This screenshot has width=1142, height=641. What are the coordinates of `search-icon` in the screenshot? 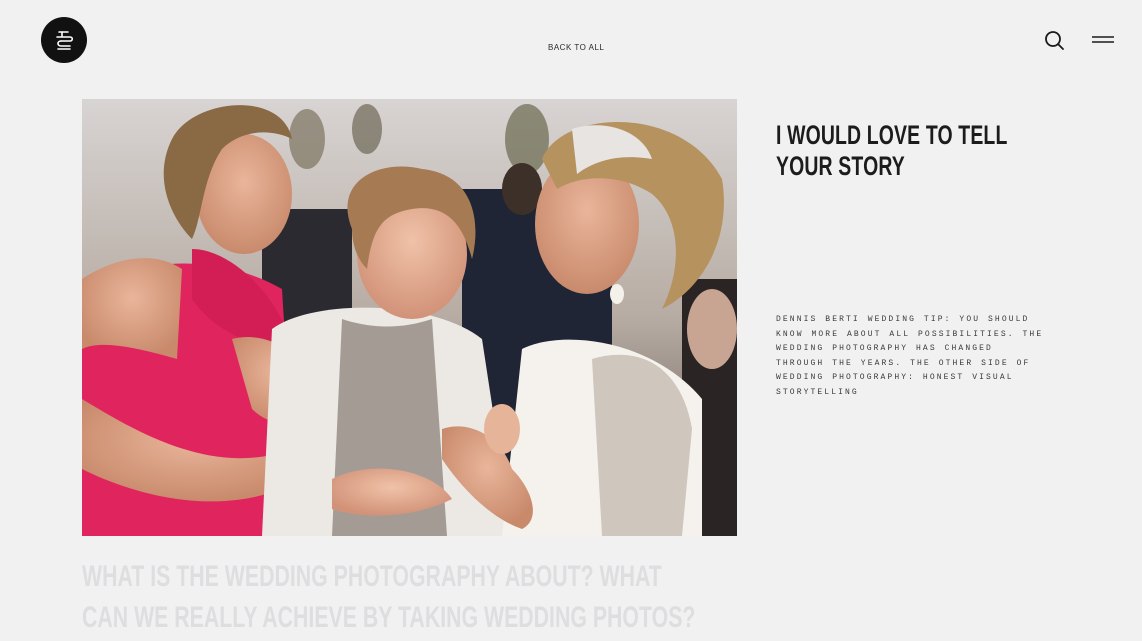 It's located at (1054, 40).